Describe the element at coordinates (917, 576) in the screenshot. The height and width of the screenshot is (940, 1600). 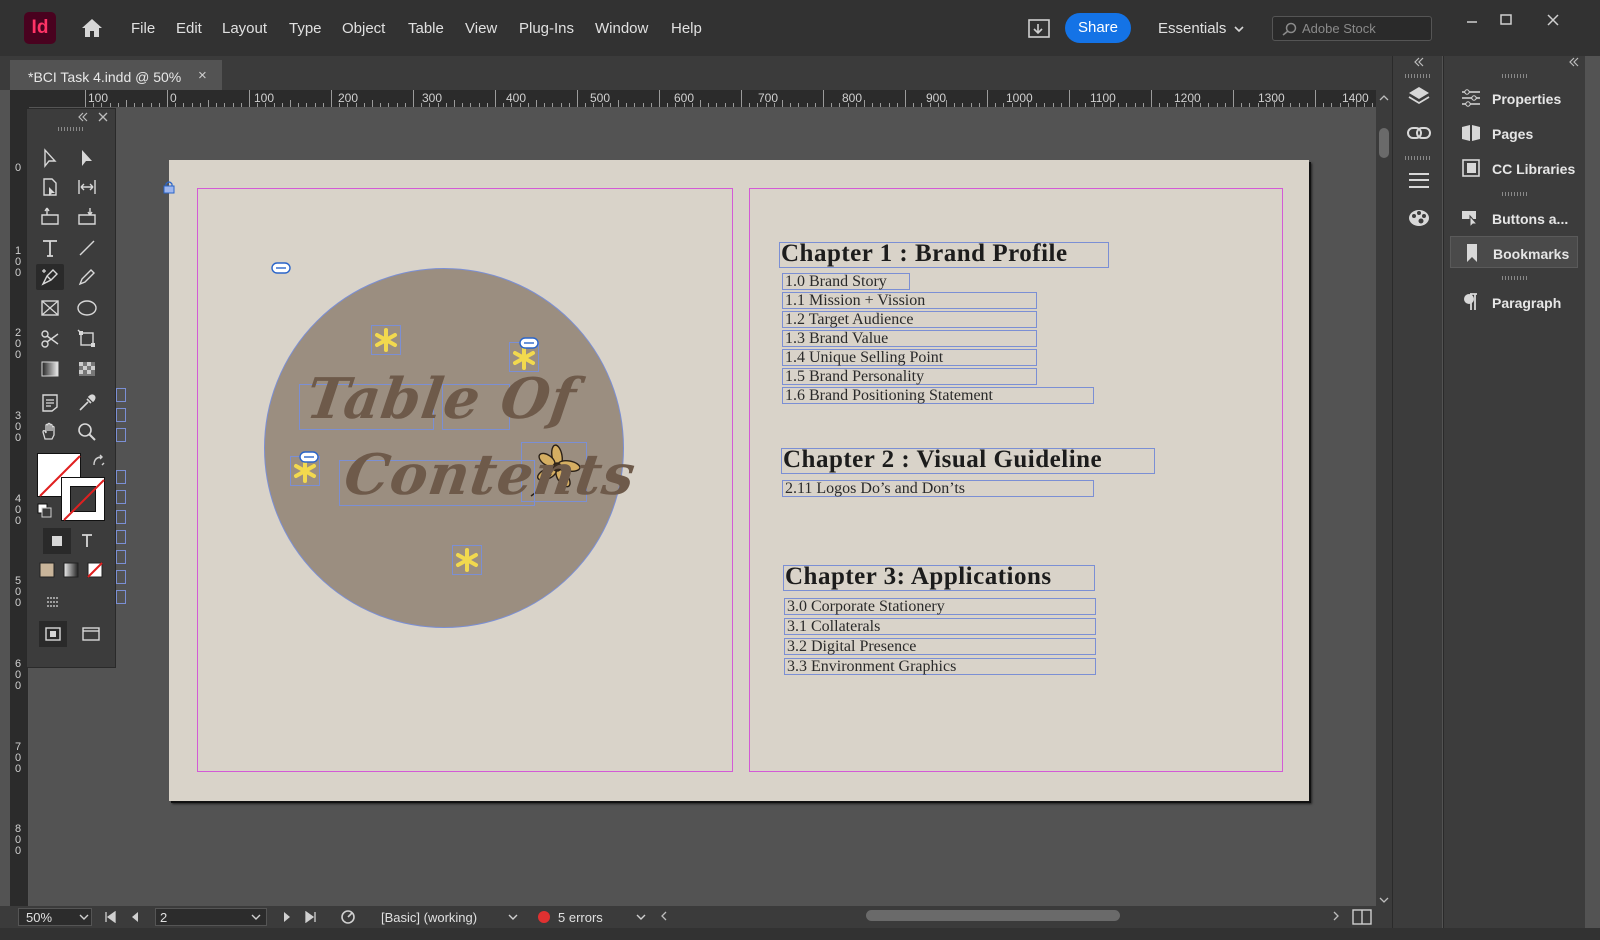
I see `chapter-3-title: Chapter 3: Applications` at that location.